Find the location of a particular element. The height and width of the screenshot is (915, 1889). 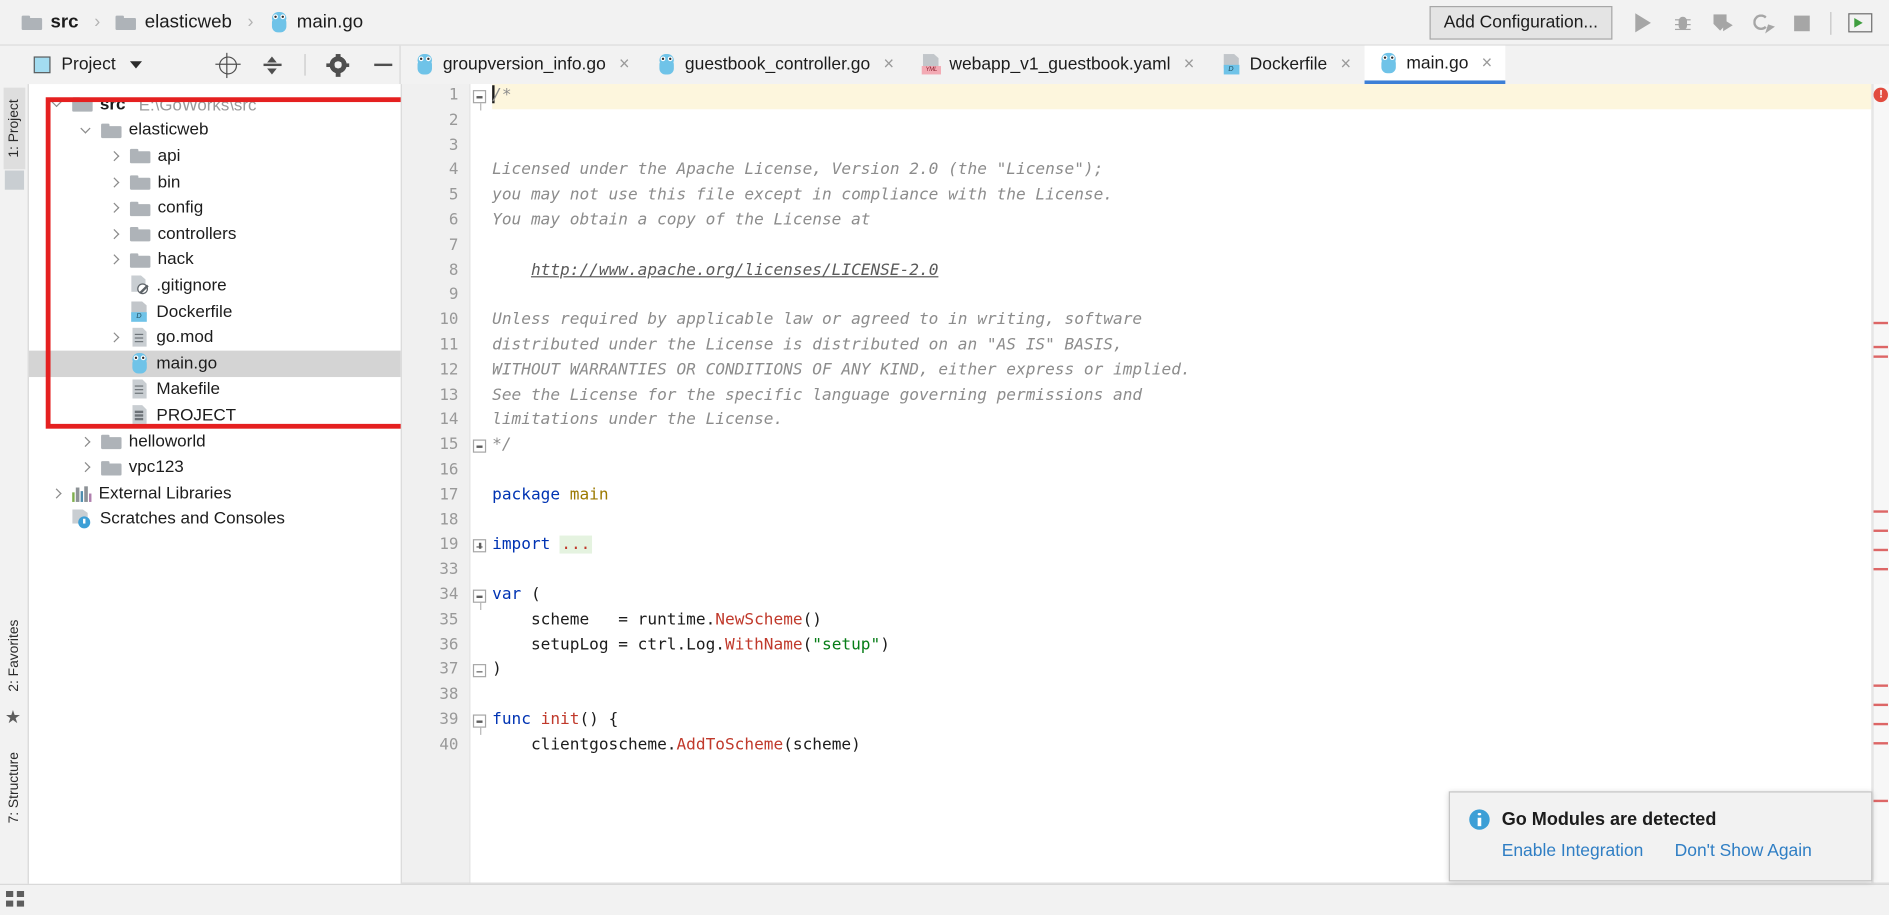

tree-item-project: PROJECT is located at coordinates (215, 415).